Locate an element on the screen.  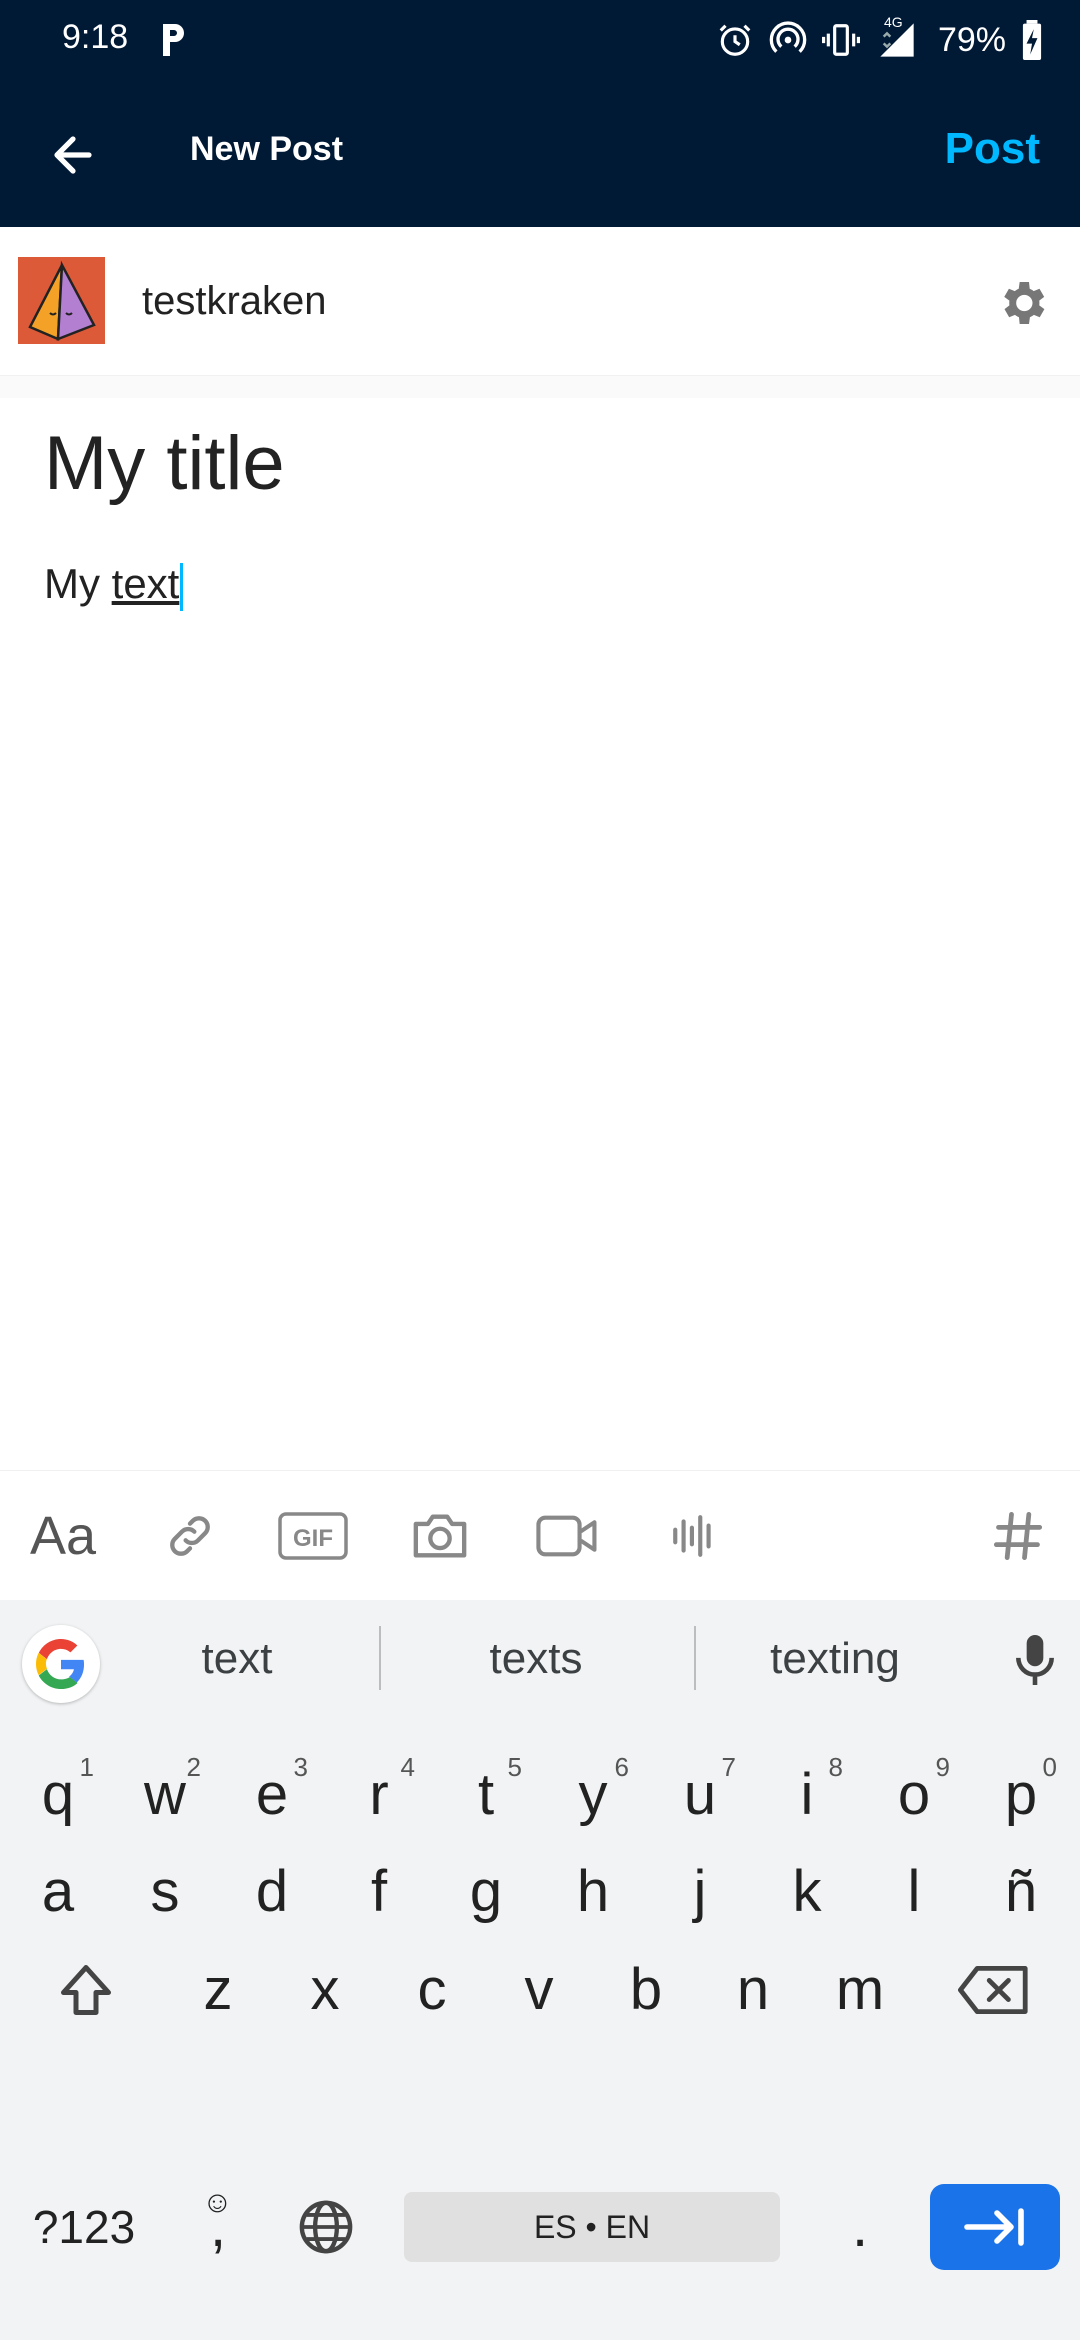
gif-button: GIF is located at coordinates (313, 1536).